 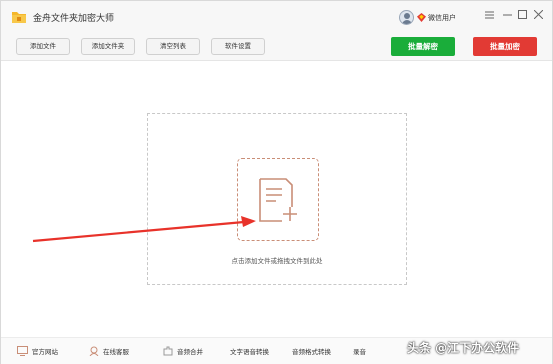 What do you see at coordinates (277, 261) in the screenshot?
I see `drop-hint-text: 点击添加文件或拖拽文件到此处` at bounding box center [277, 261].